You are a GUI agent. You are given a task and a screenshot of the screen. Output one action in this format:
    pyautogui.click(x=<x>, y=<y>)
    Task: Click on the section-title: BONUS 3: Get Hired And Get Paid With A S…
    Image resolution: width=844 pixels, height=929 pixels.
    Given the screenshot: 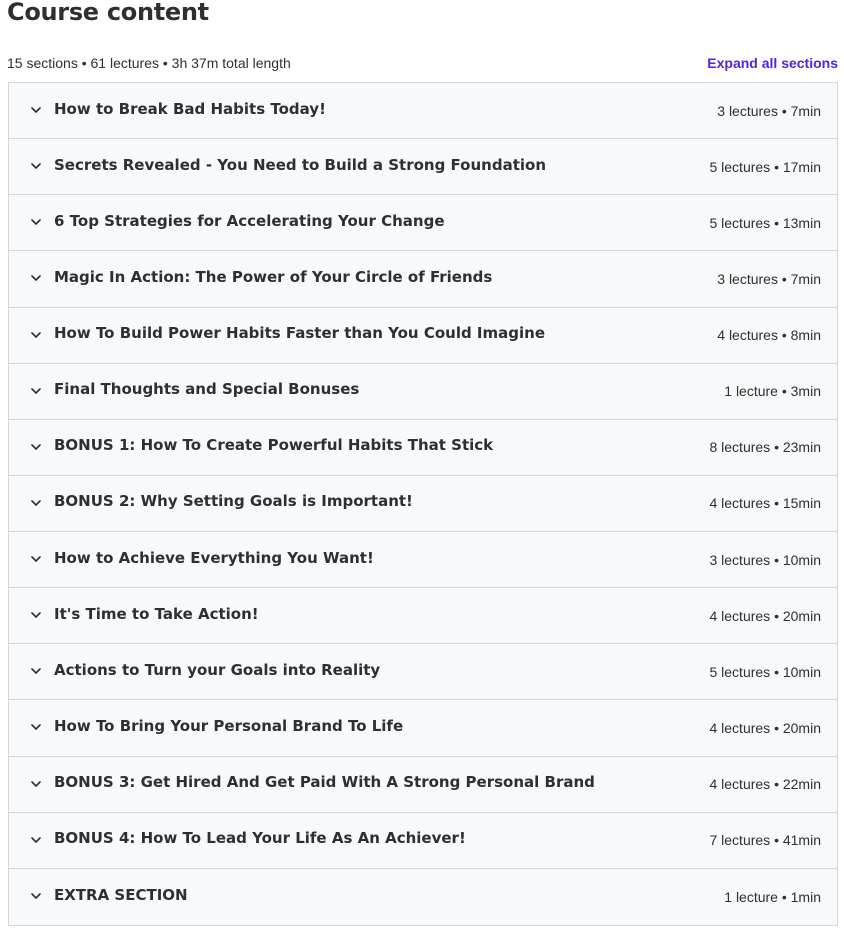 What is the action you would take?
    pyautogui.click(x=324, y=782)
    